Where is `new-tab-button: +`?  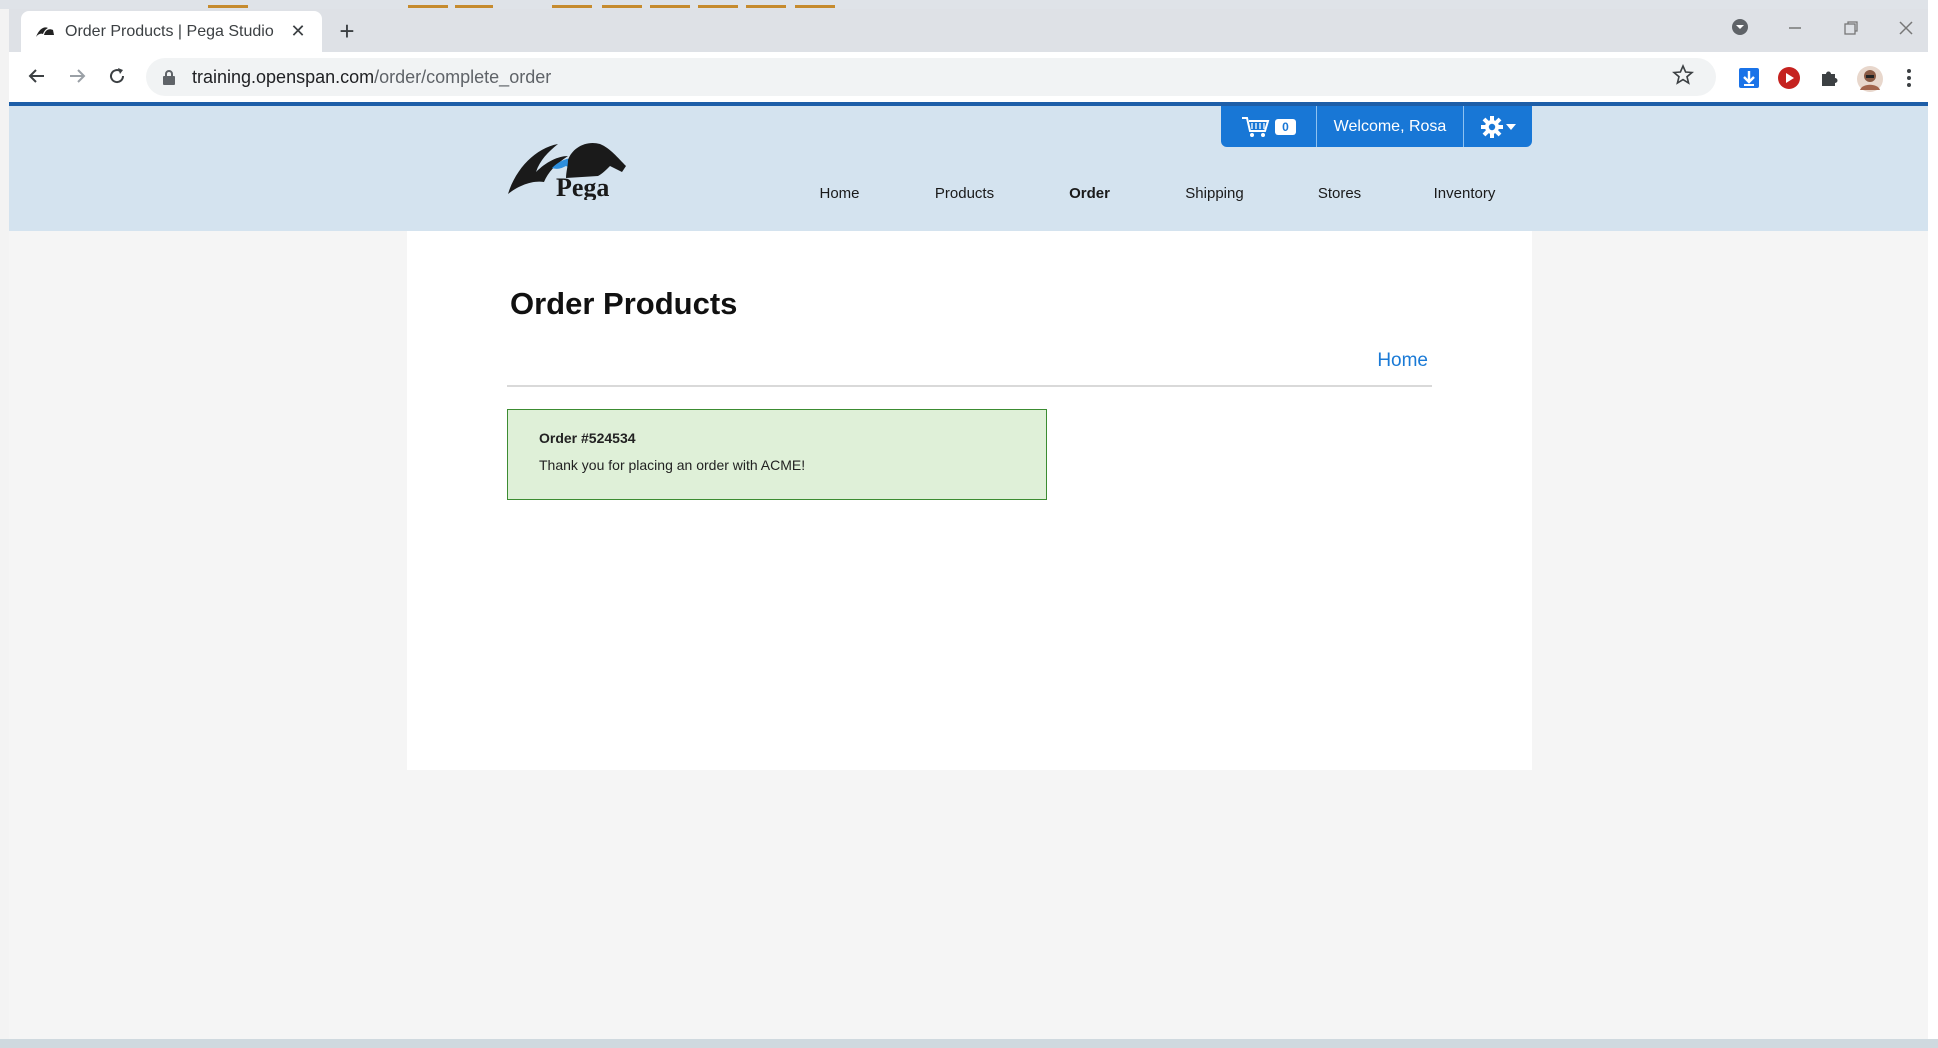 new-tab-button: + is located at coordinates (347, 31).